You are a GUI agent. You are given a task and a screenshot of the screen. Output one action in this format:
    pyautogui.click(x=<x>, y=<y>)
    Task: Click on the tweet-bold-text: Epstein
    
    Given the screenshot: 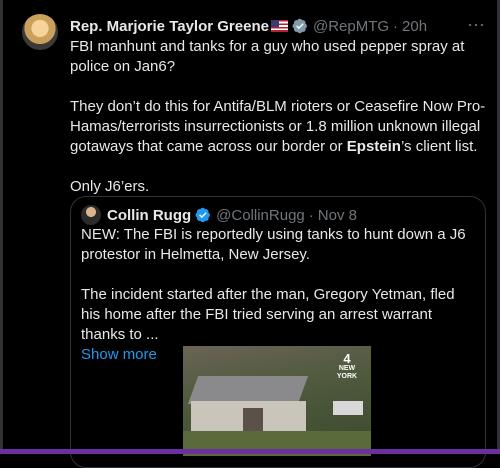 What is the action you would take?
    pyautogui.click(x=373, y=146)
    